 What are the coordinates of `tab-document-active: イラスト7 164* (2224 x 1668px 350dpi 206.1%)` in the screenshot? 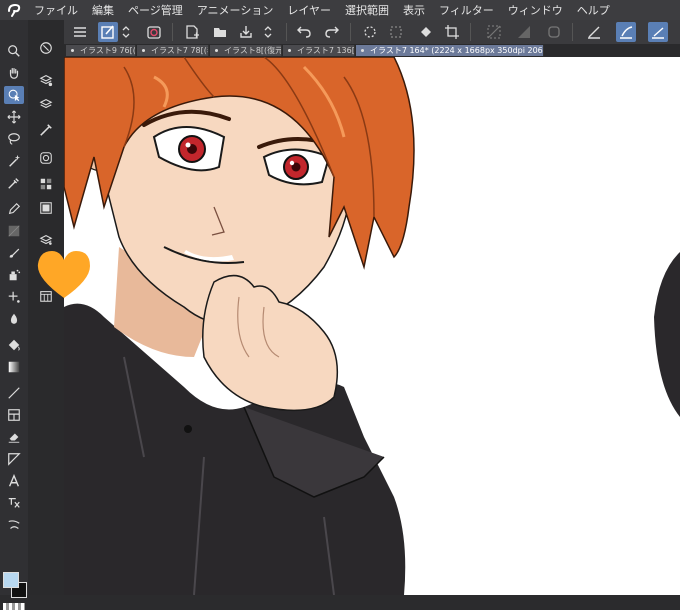 It's located at (450, 50).